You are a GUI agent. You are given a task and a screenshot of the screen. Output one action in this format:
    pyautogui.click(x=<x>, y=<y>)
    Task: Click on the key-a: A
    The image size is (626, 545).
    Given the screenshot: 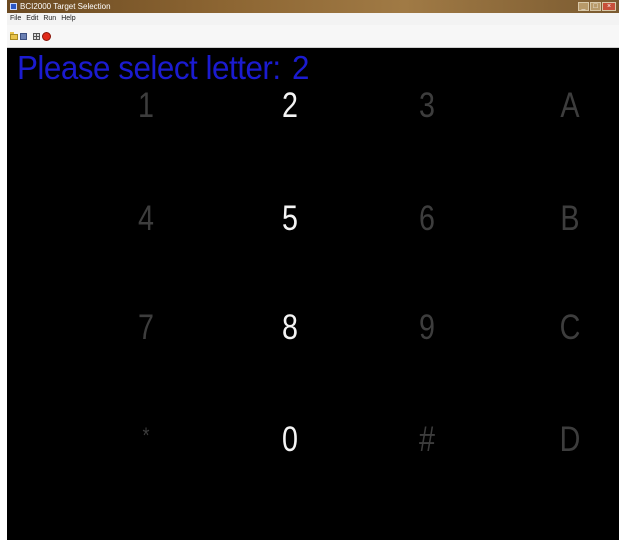 What is the action you would take?
    pyautogui.click(x=569, y=106)
    